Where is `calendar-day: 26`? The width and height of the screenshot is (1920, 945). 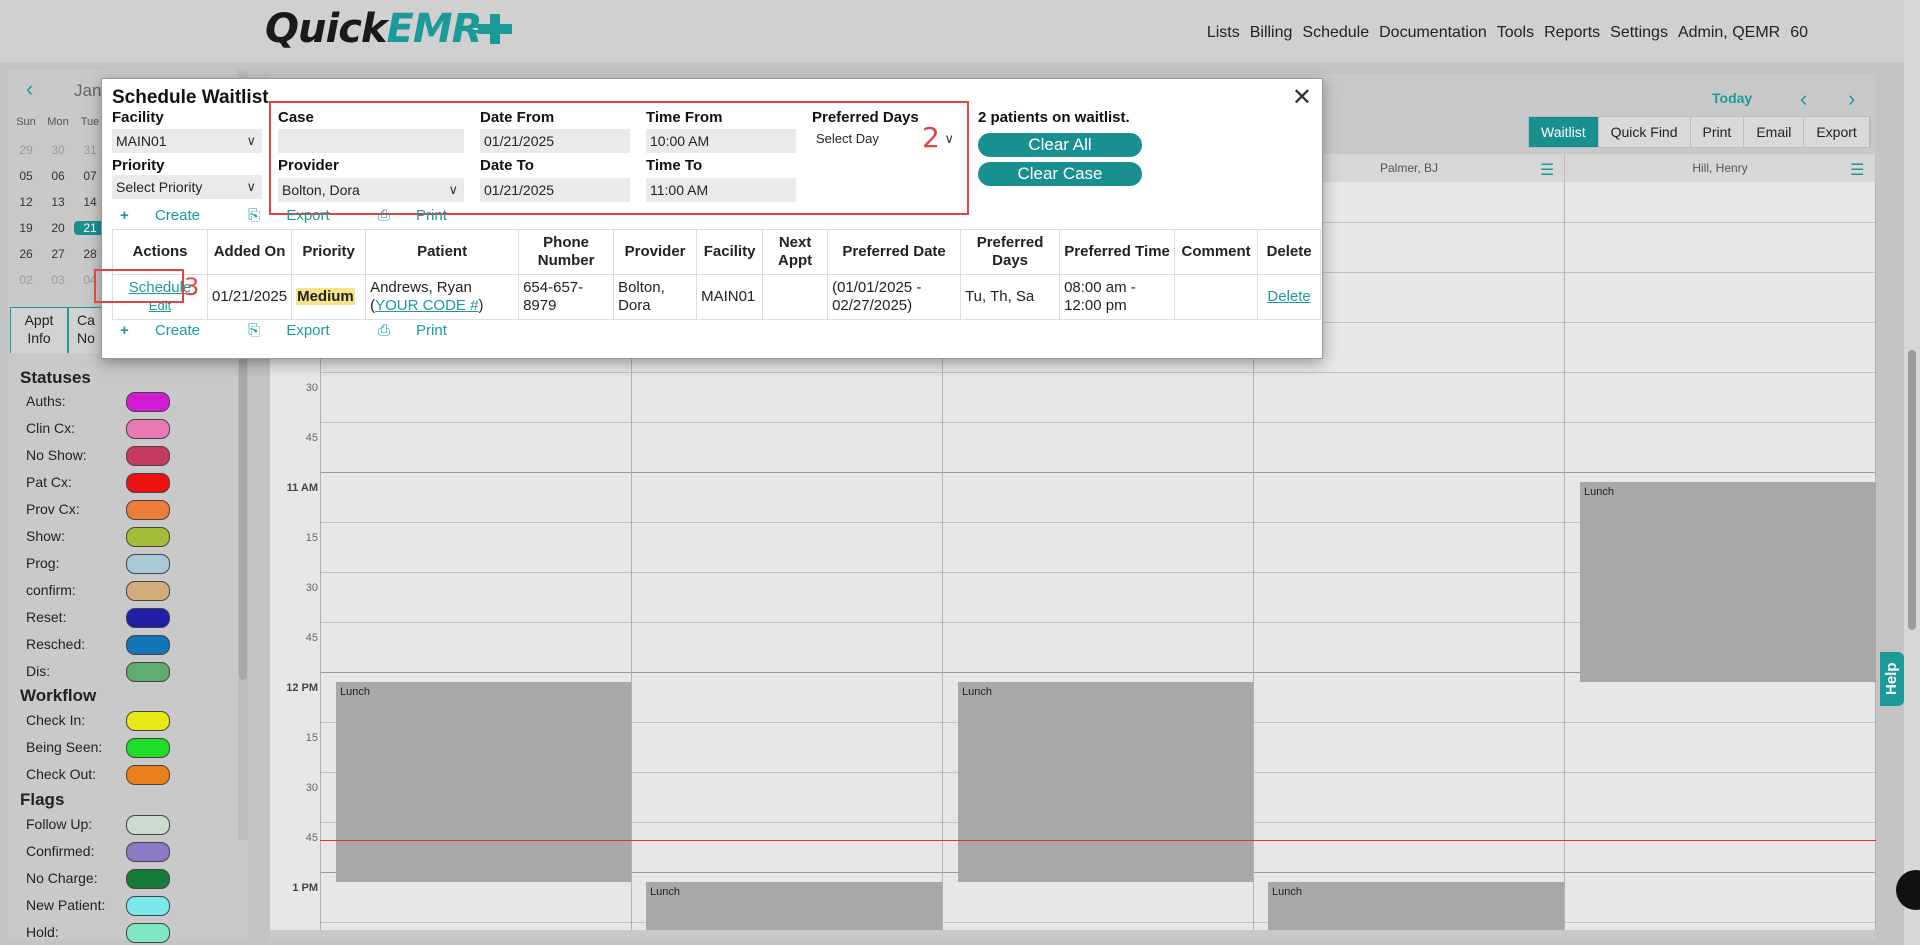 calendar-day: 26 is located at coordinates (26, 254).